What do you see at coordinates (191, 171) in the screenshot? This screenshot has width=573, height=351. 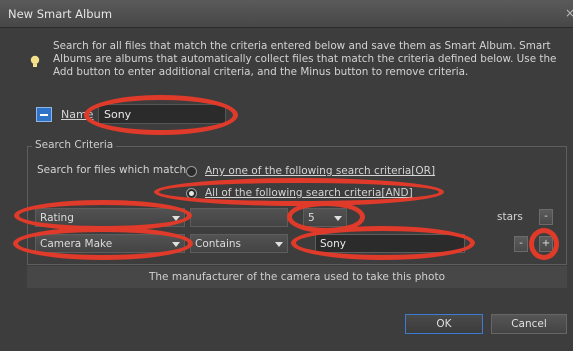 I see `radio-any-or` at bounding box center [191, 171].